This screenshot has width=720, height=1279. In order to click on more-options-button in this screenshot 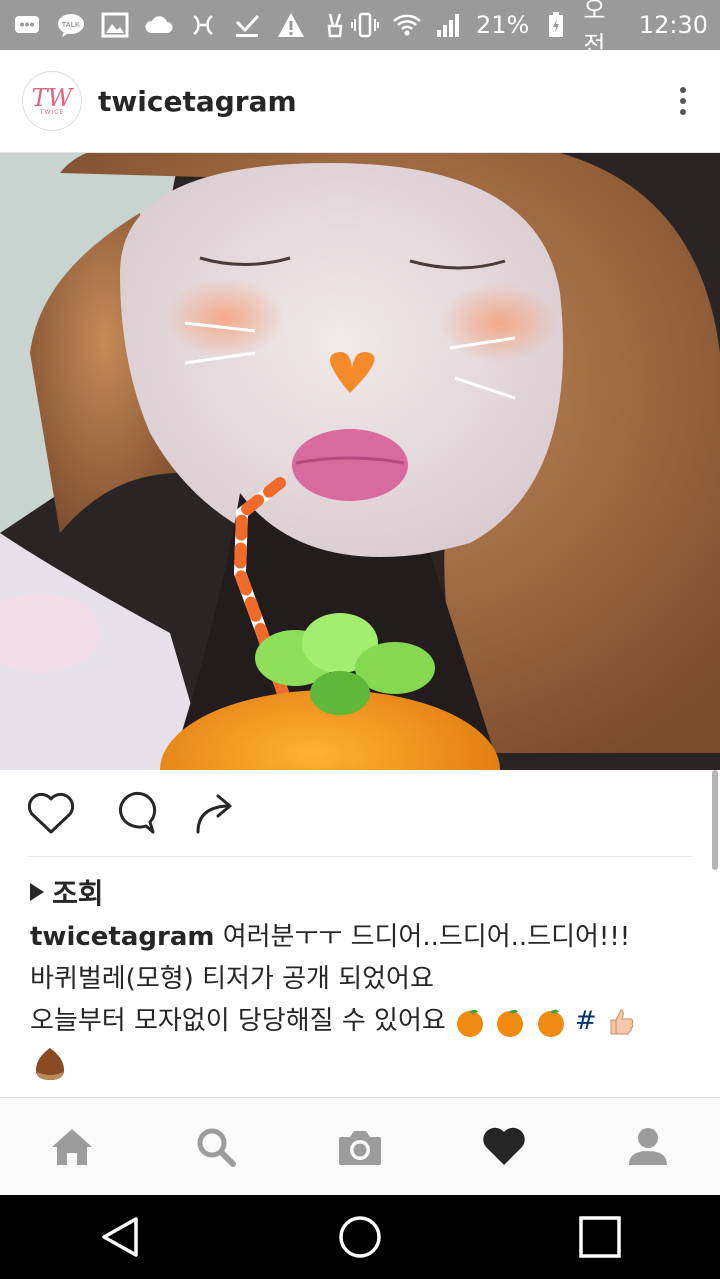, I will do `click(683, 101)`.